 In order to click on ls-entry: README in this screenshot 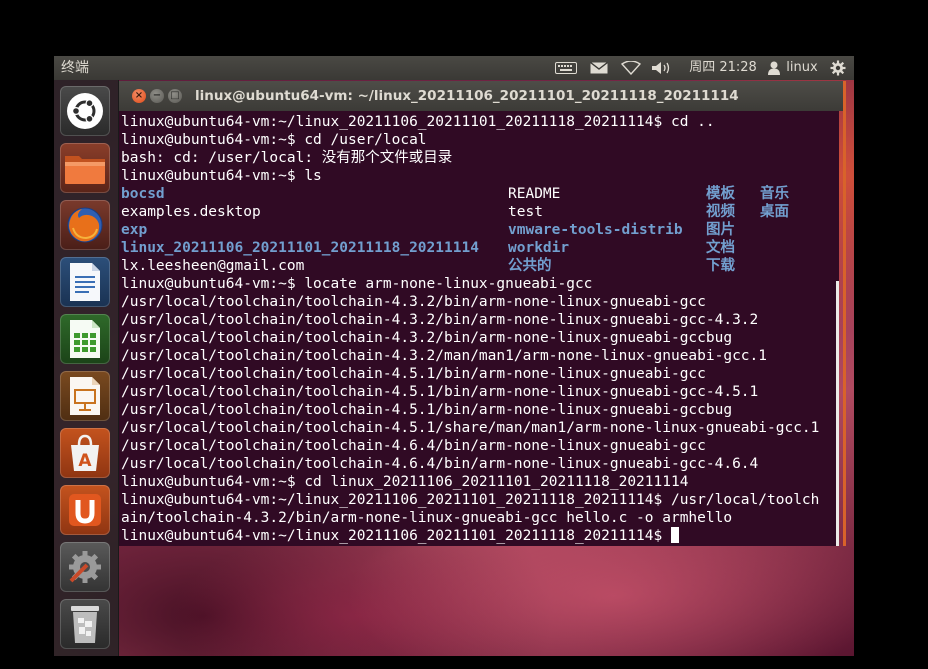, I will do `click(534, 194)`.